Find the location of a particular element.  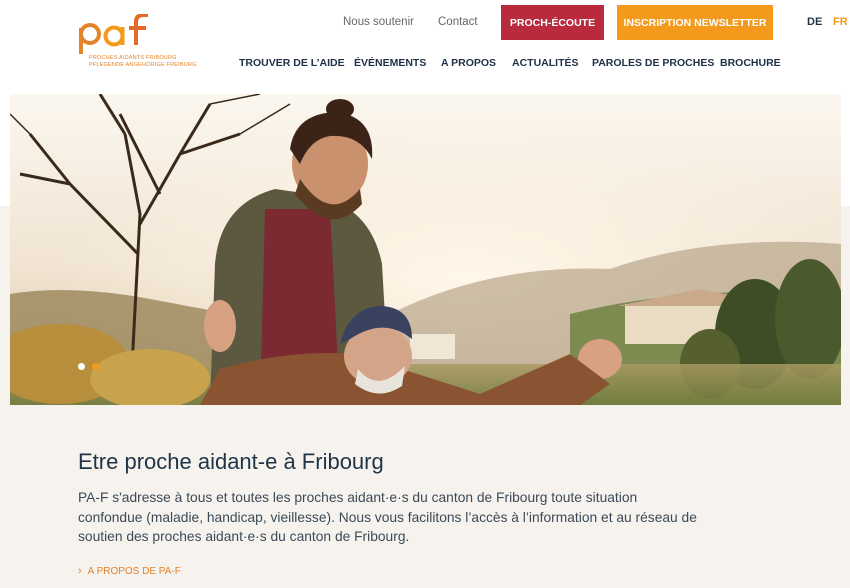

lang-fr: FR is located at coordinates (840, 22).